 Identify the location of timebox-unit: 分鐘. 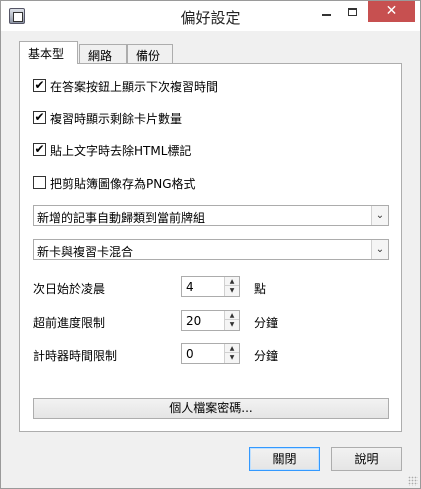
(266, 356).